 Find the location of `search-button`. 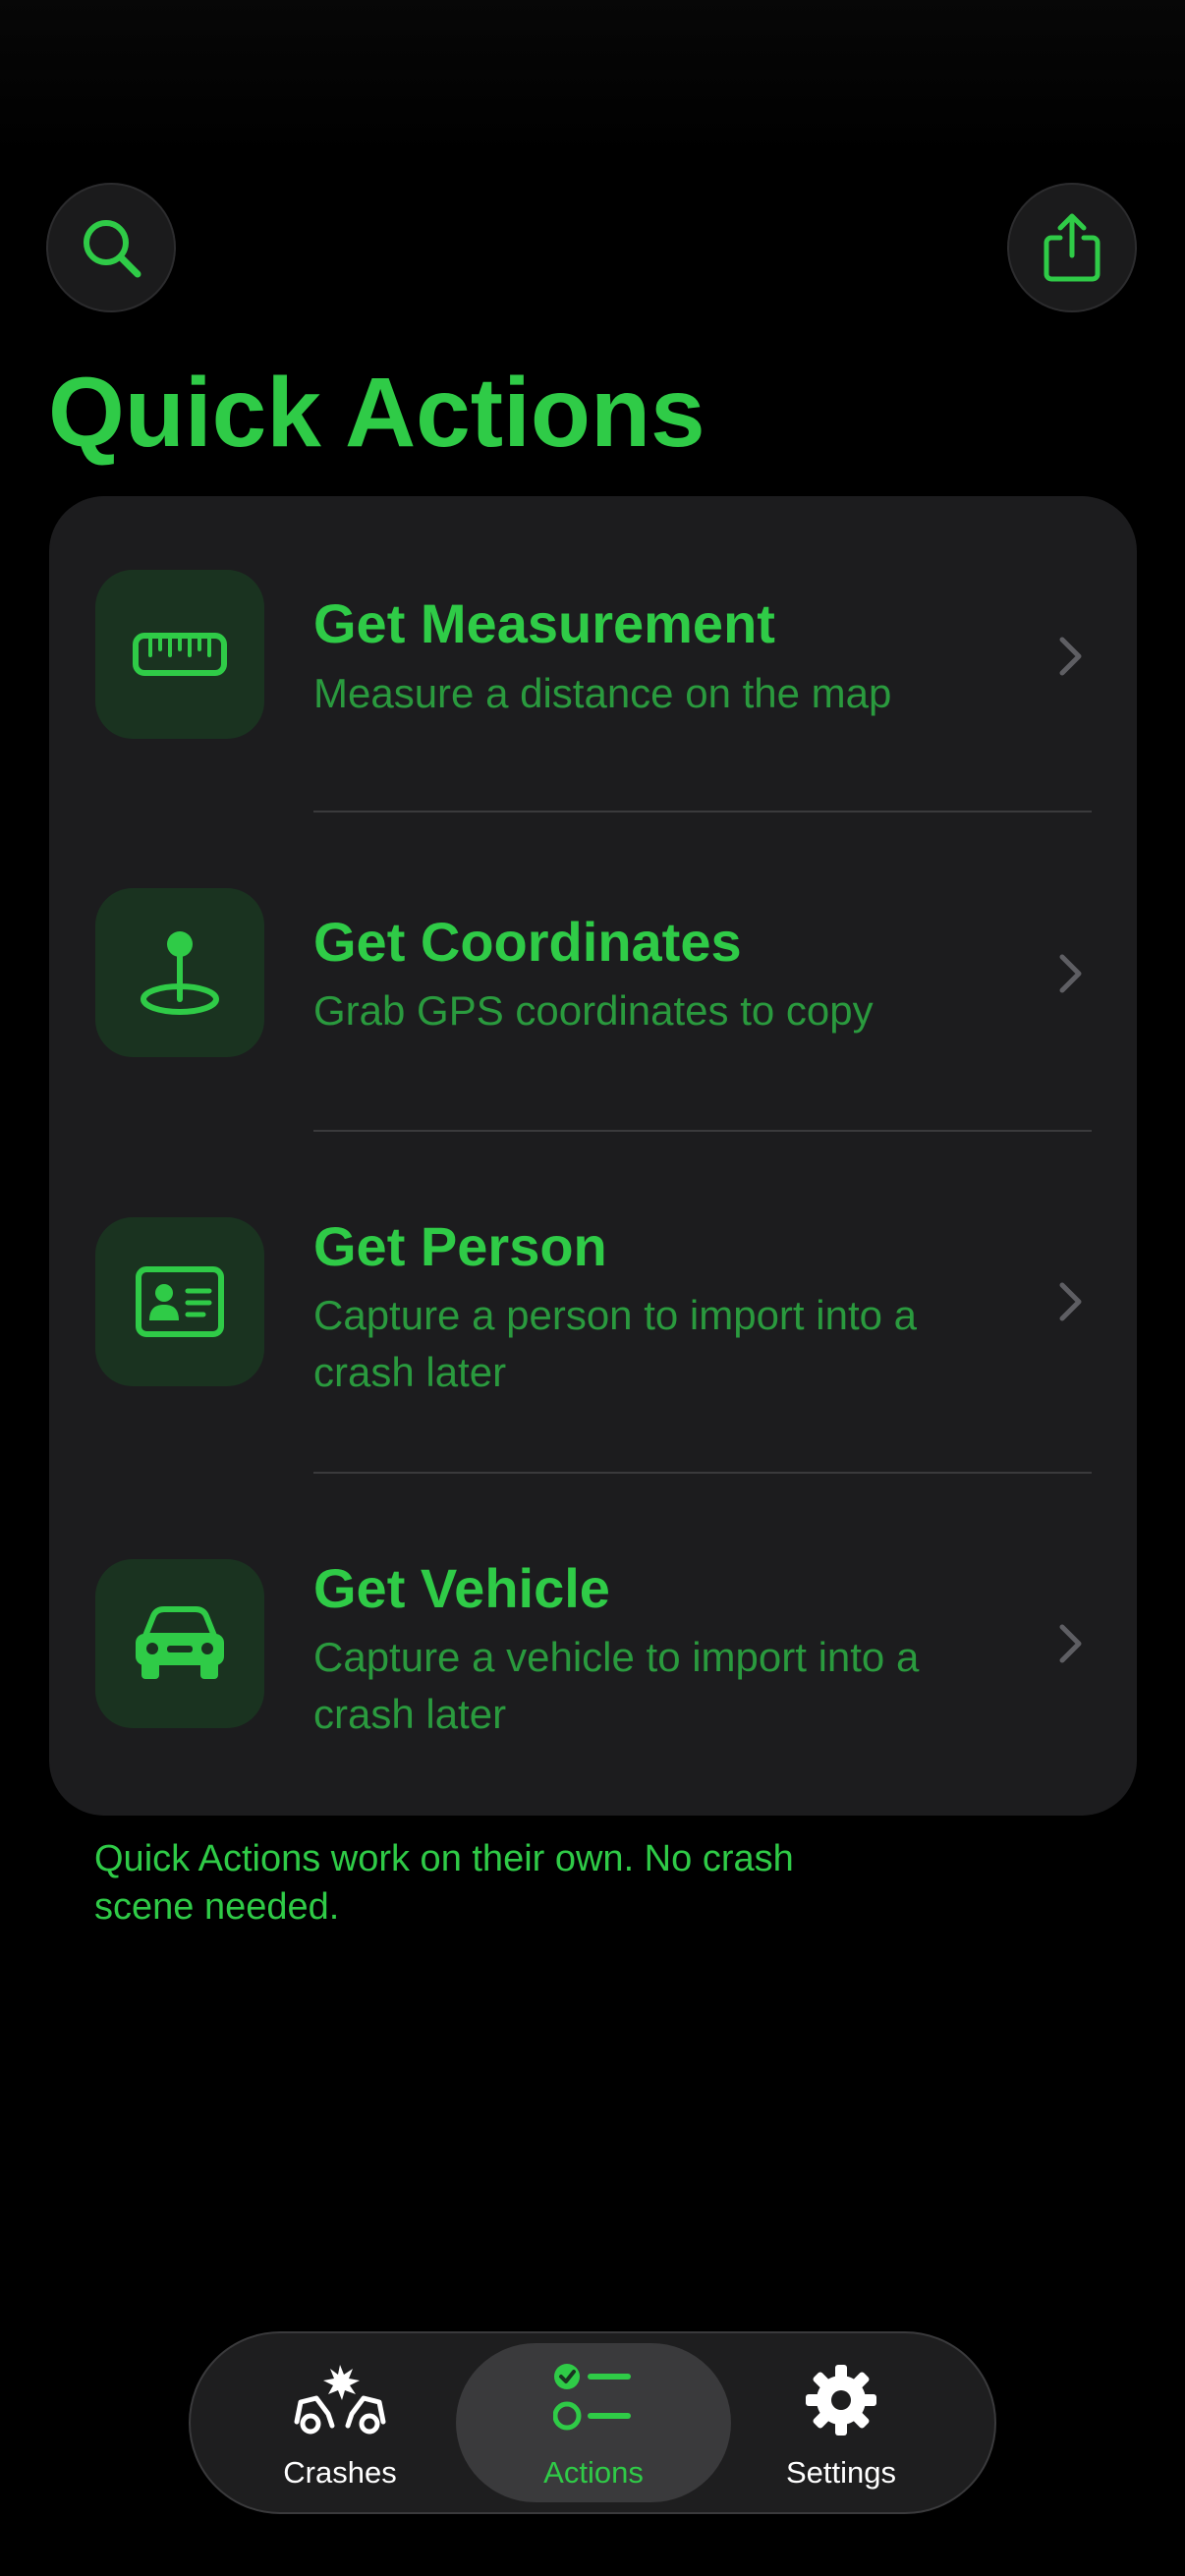

search-button is located at coordinates (111, 247).